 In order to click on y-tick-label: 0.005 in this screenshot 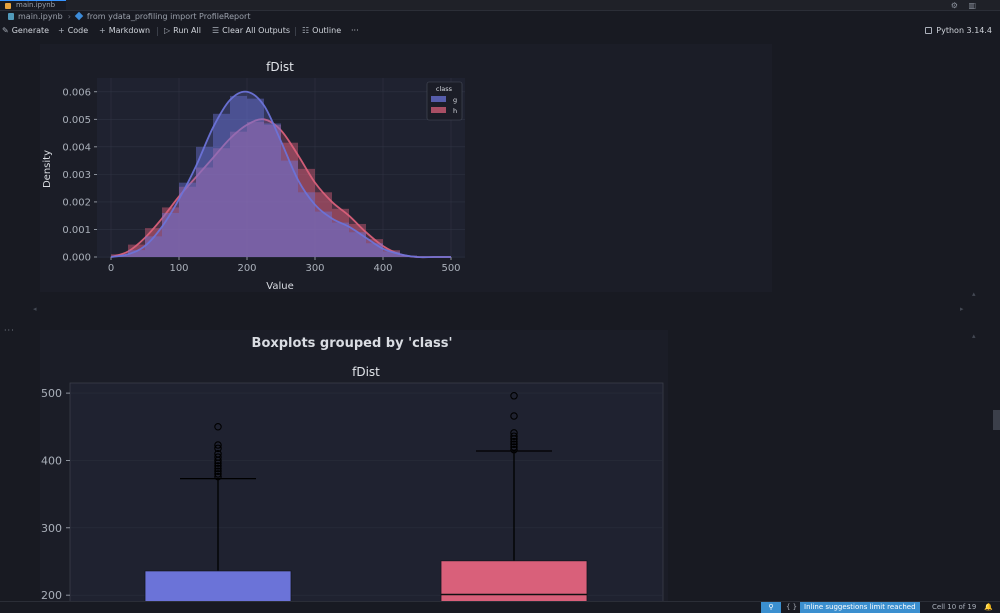, I will do `click(76, 120)`.